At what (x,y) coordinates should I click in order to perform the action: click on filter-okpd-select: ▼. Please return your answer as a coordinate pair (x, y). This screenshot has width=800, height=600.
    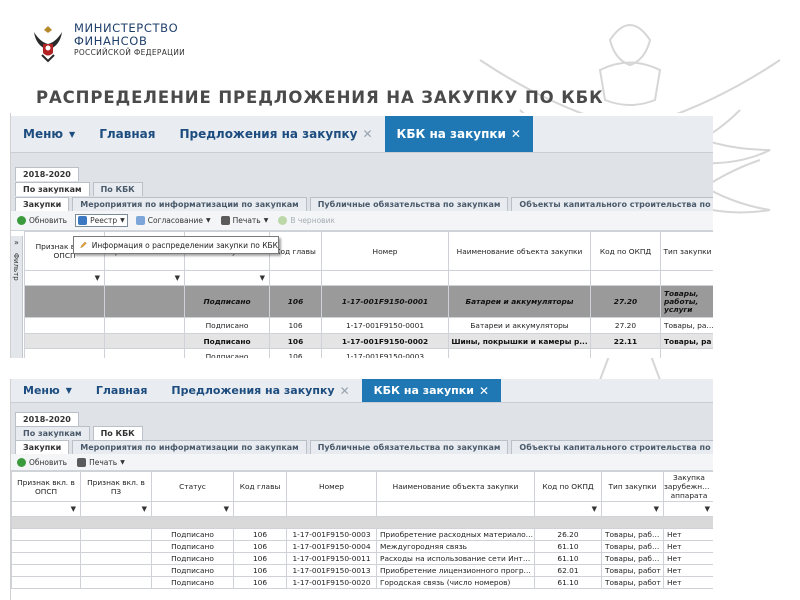
    Looking at the image, I should click on (568, 509).